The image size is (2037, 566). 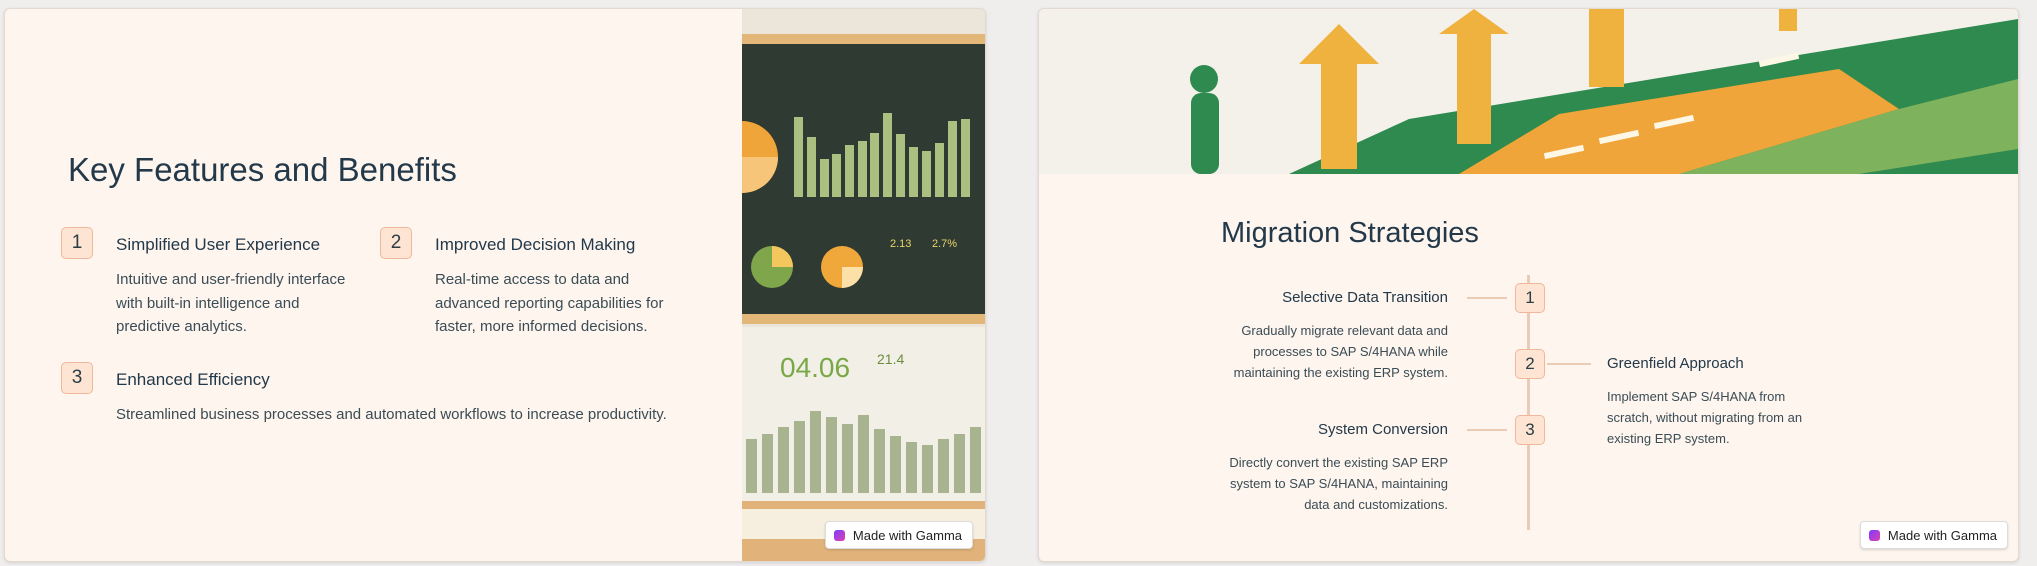 What do you see at coordinates (944, 244) in the screenshot?
I see `svg-text: 2.7%` at bounding box center [944, 244].